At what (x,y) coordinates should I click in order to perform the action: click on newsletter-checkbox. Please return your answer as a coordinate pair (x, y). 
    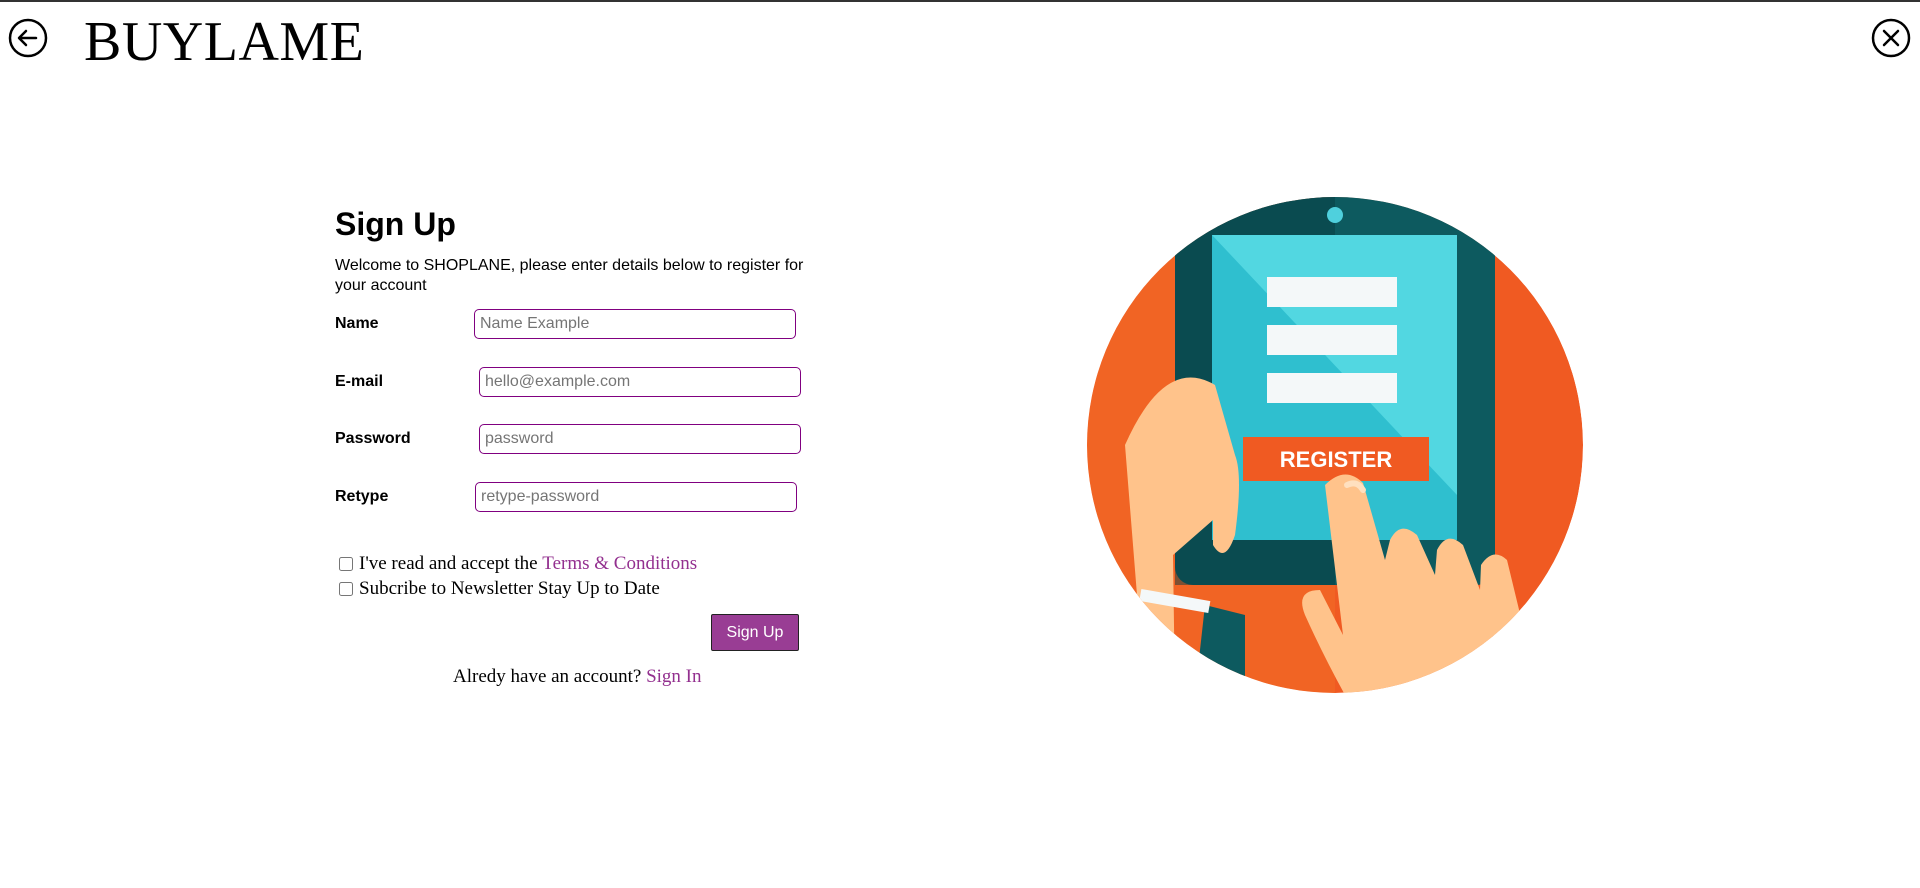
    Looking at the image, I should click on (346, 589).